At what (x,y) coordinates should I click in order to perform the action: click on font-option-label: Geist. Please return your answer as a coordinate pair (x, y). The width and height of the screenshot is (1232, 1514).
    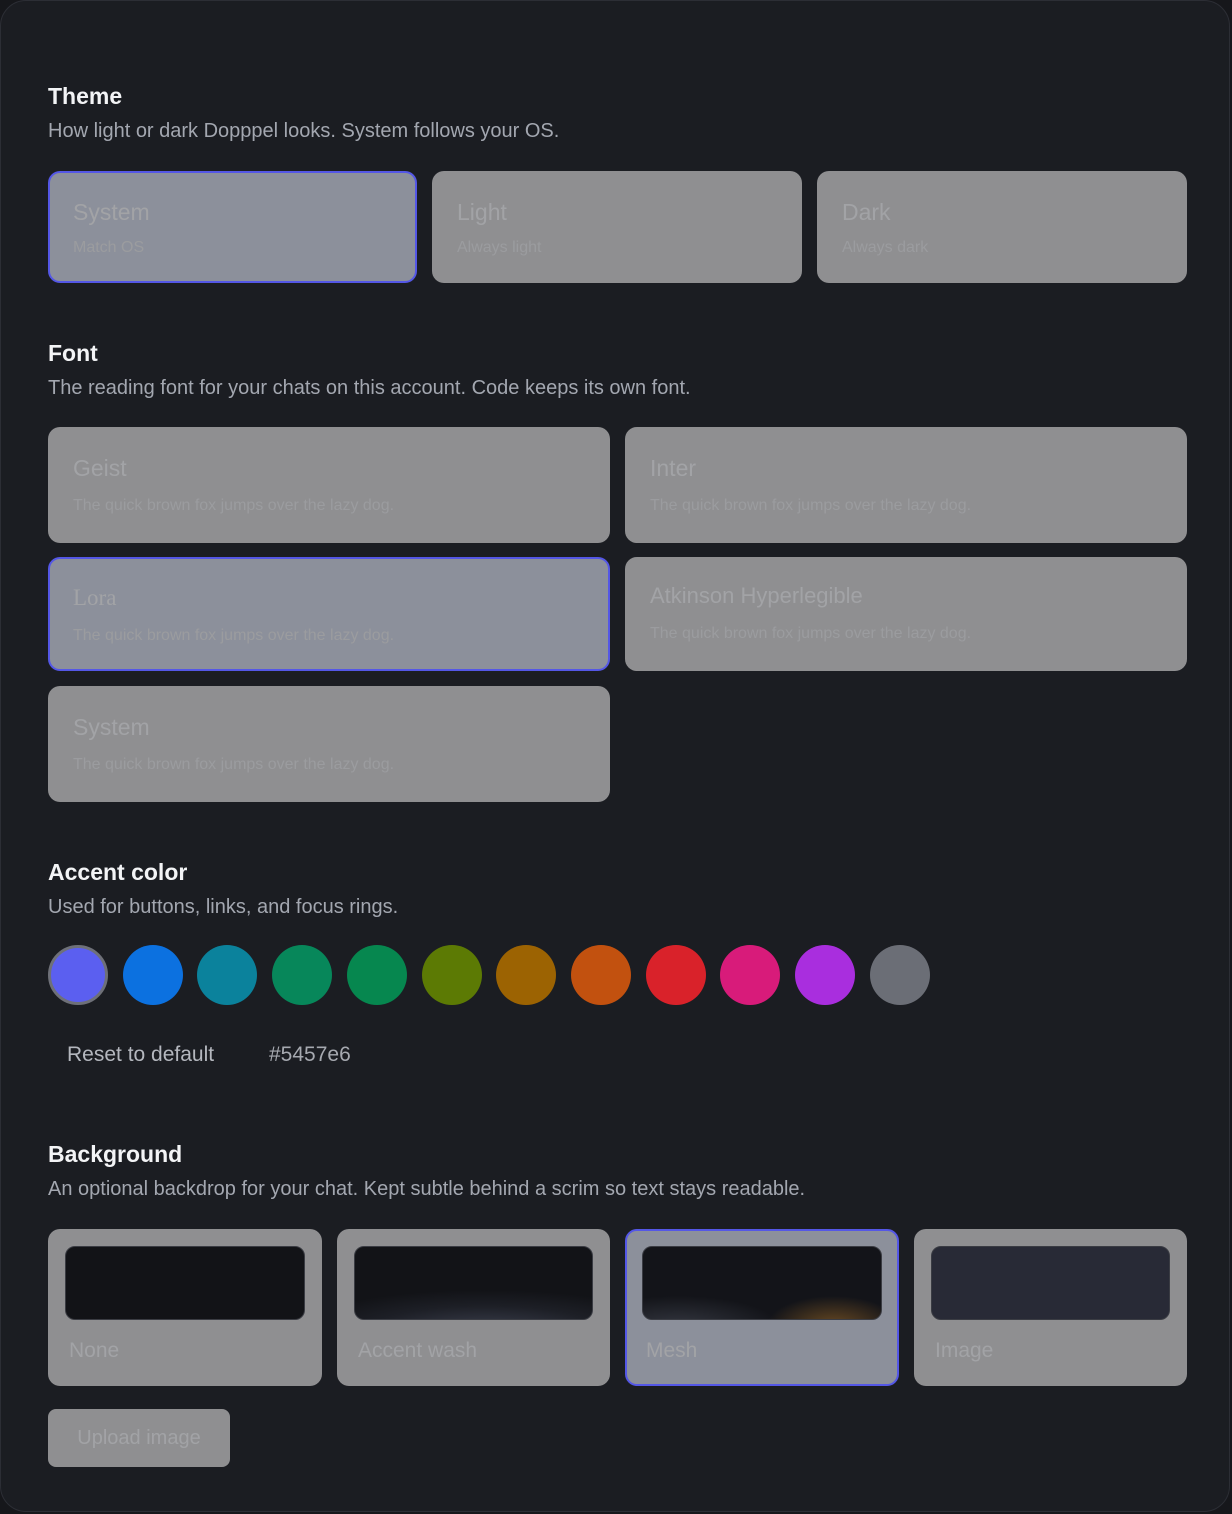
    Looking at the image, I should click on (100, 468).